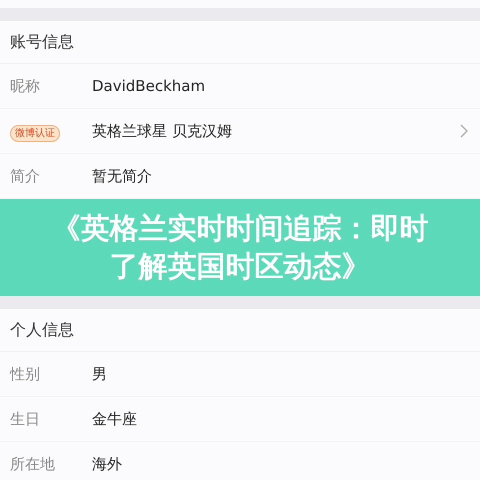 The image size is (480, 480). I want to click on field-value: 暂无简介, so click(122, 175).